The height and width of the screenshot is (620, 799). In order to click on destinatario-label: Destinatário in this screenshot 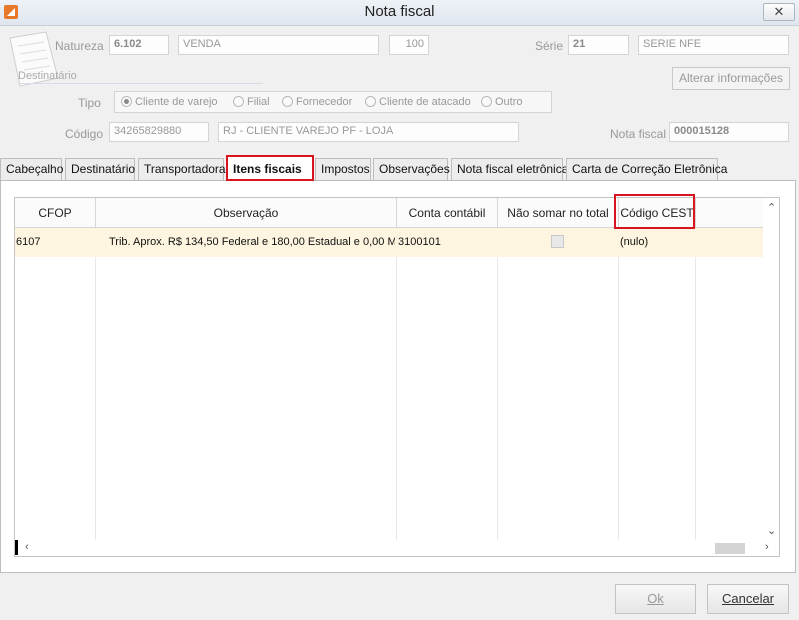, I will do `click(47, 76)`.